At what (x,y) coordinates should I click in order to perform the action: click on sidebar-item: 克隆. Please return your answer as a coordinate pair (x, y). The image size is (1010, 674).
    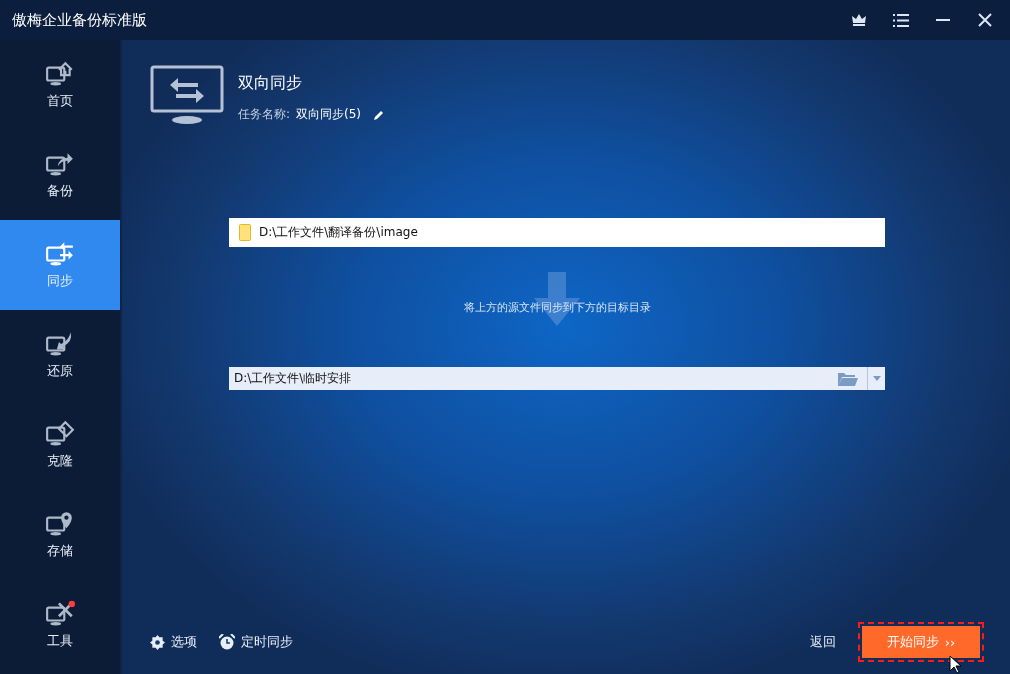
    Looking at the image, I should click on (60, 445).